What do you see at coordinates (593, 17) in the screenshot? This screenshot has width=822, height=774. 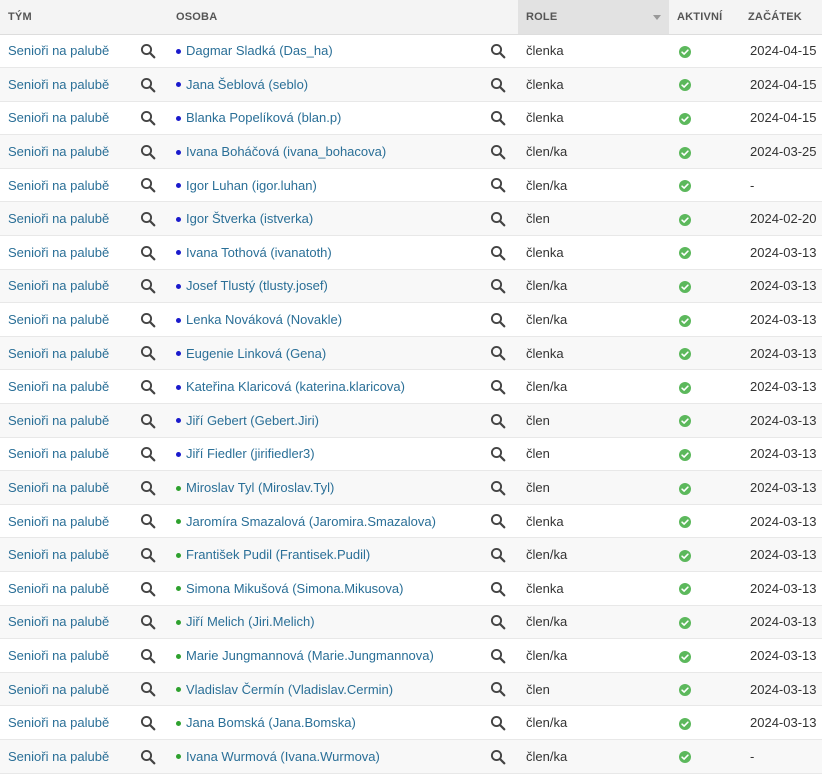 I see `column-header-role: ROLE` at bounding box center [593, 17].